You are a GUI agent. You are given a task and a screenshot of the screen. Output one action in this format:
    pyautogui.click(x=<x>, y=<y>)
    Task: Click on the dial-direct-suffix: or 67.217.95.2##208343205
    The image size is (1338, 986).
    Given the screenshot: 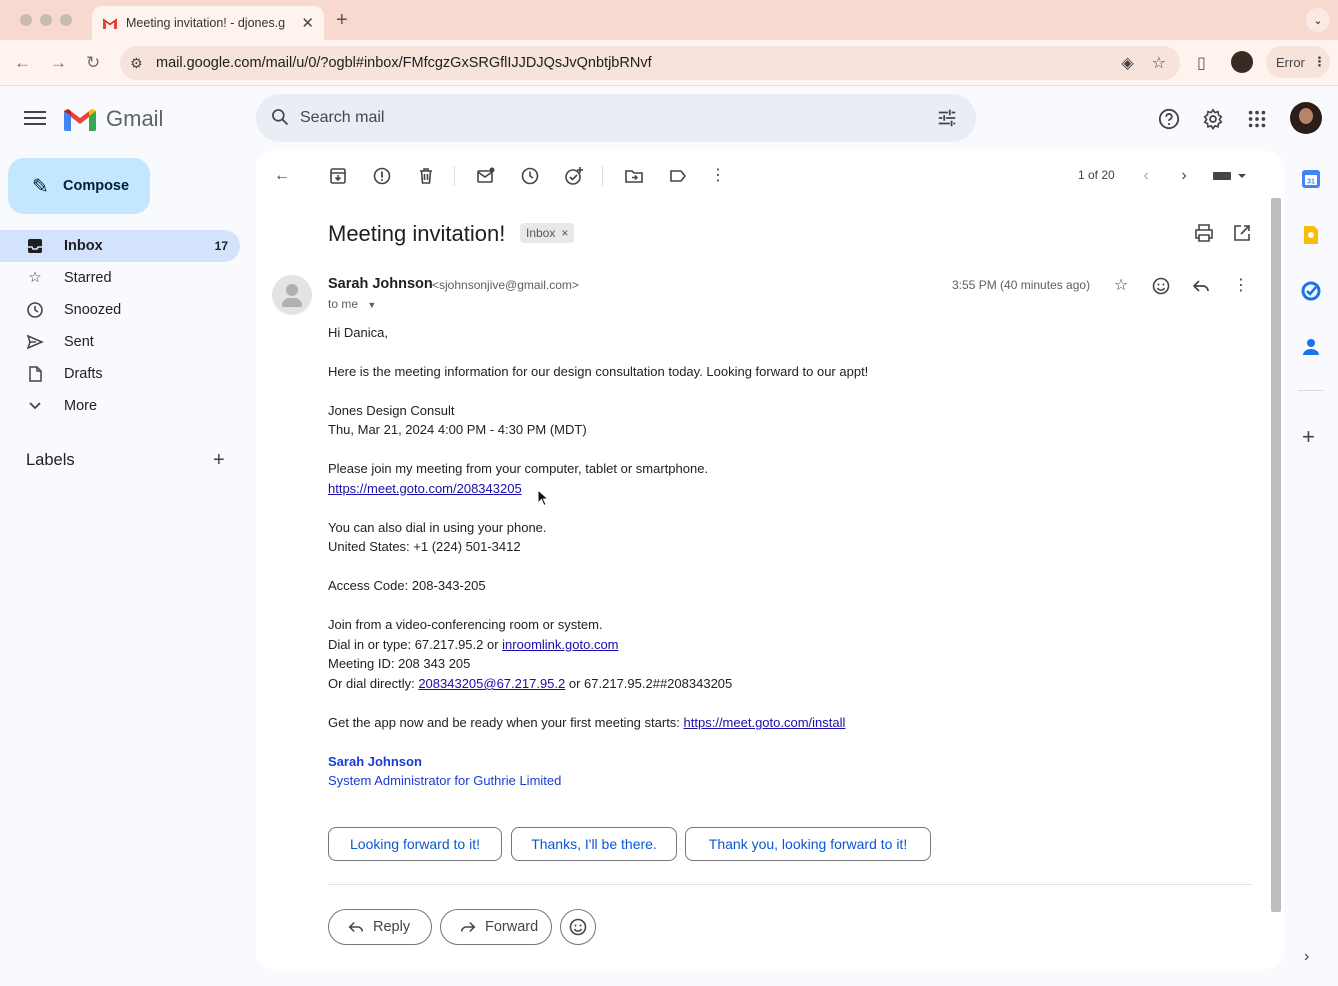 What is the action you would take?
    pyautogui.click(x=649, y=683)
    